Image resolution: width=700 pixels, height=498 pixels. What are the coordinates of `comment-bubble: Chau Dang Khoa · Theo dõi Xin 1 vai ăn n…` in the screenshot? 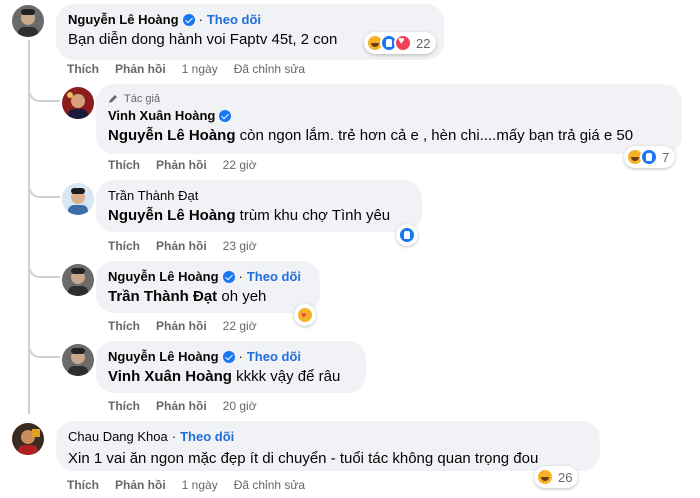 It's located at (328, 446).